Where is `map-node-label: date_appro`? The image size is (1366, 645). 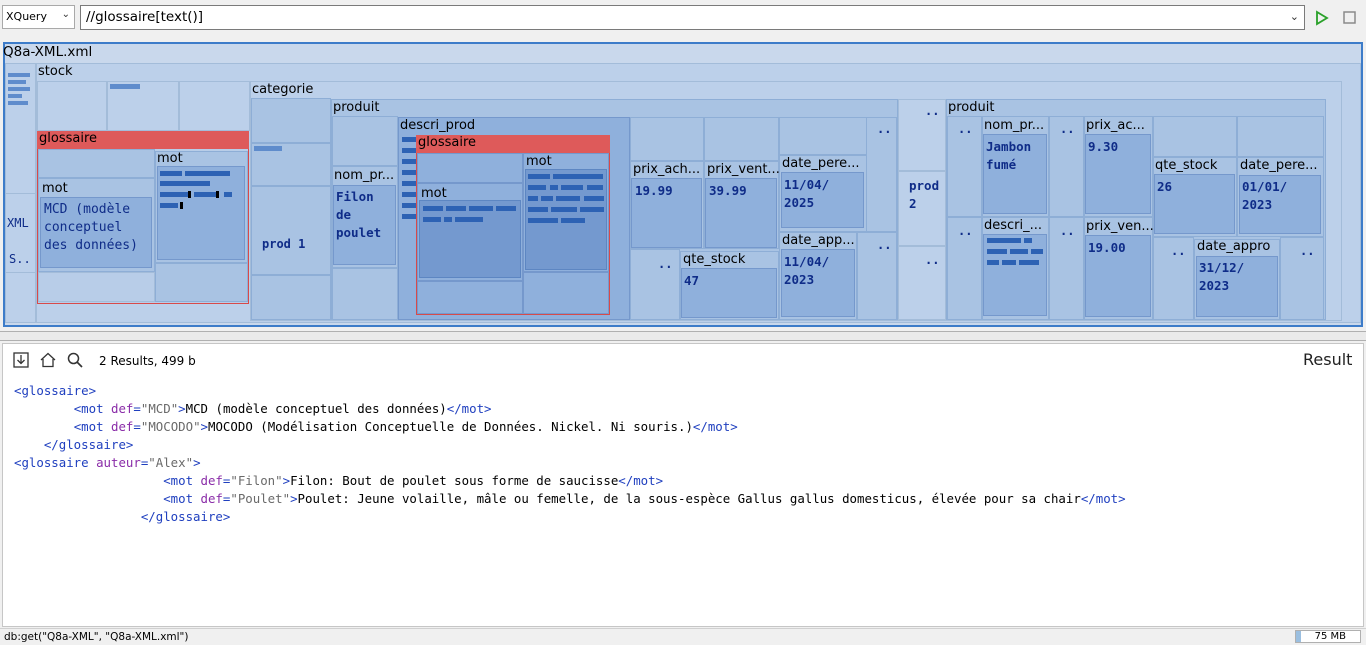
map-node-label: date_appro is located at coordinates (1234, 246).